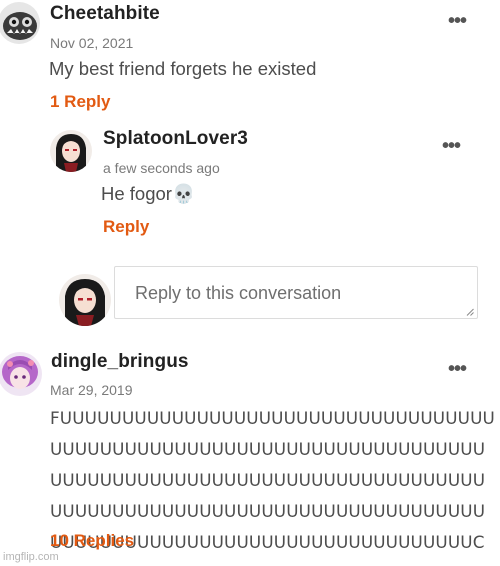 The height and width of the screenshot is (566, 500). I want to click on comment-username: Cheetahbite, so click(105, 14).